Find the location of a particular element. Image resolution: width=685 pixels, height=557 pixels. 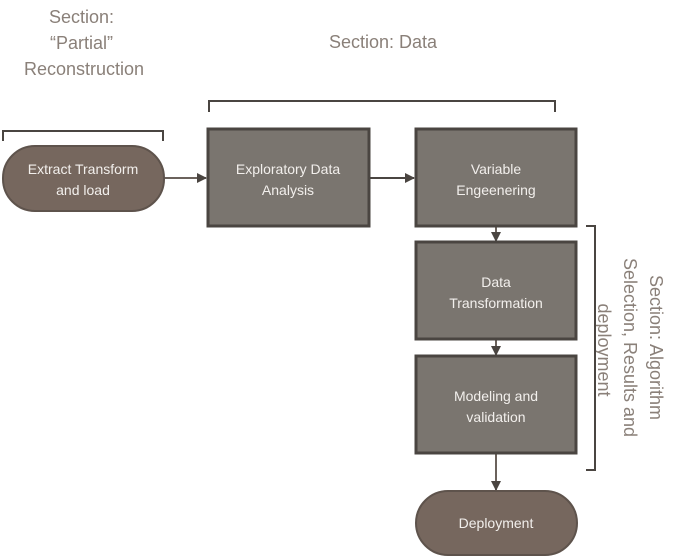

svg-text: Deployment is located at coordinates (496, 523).